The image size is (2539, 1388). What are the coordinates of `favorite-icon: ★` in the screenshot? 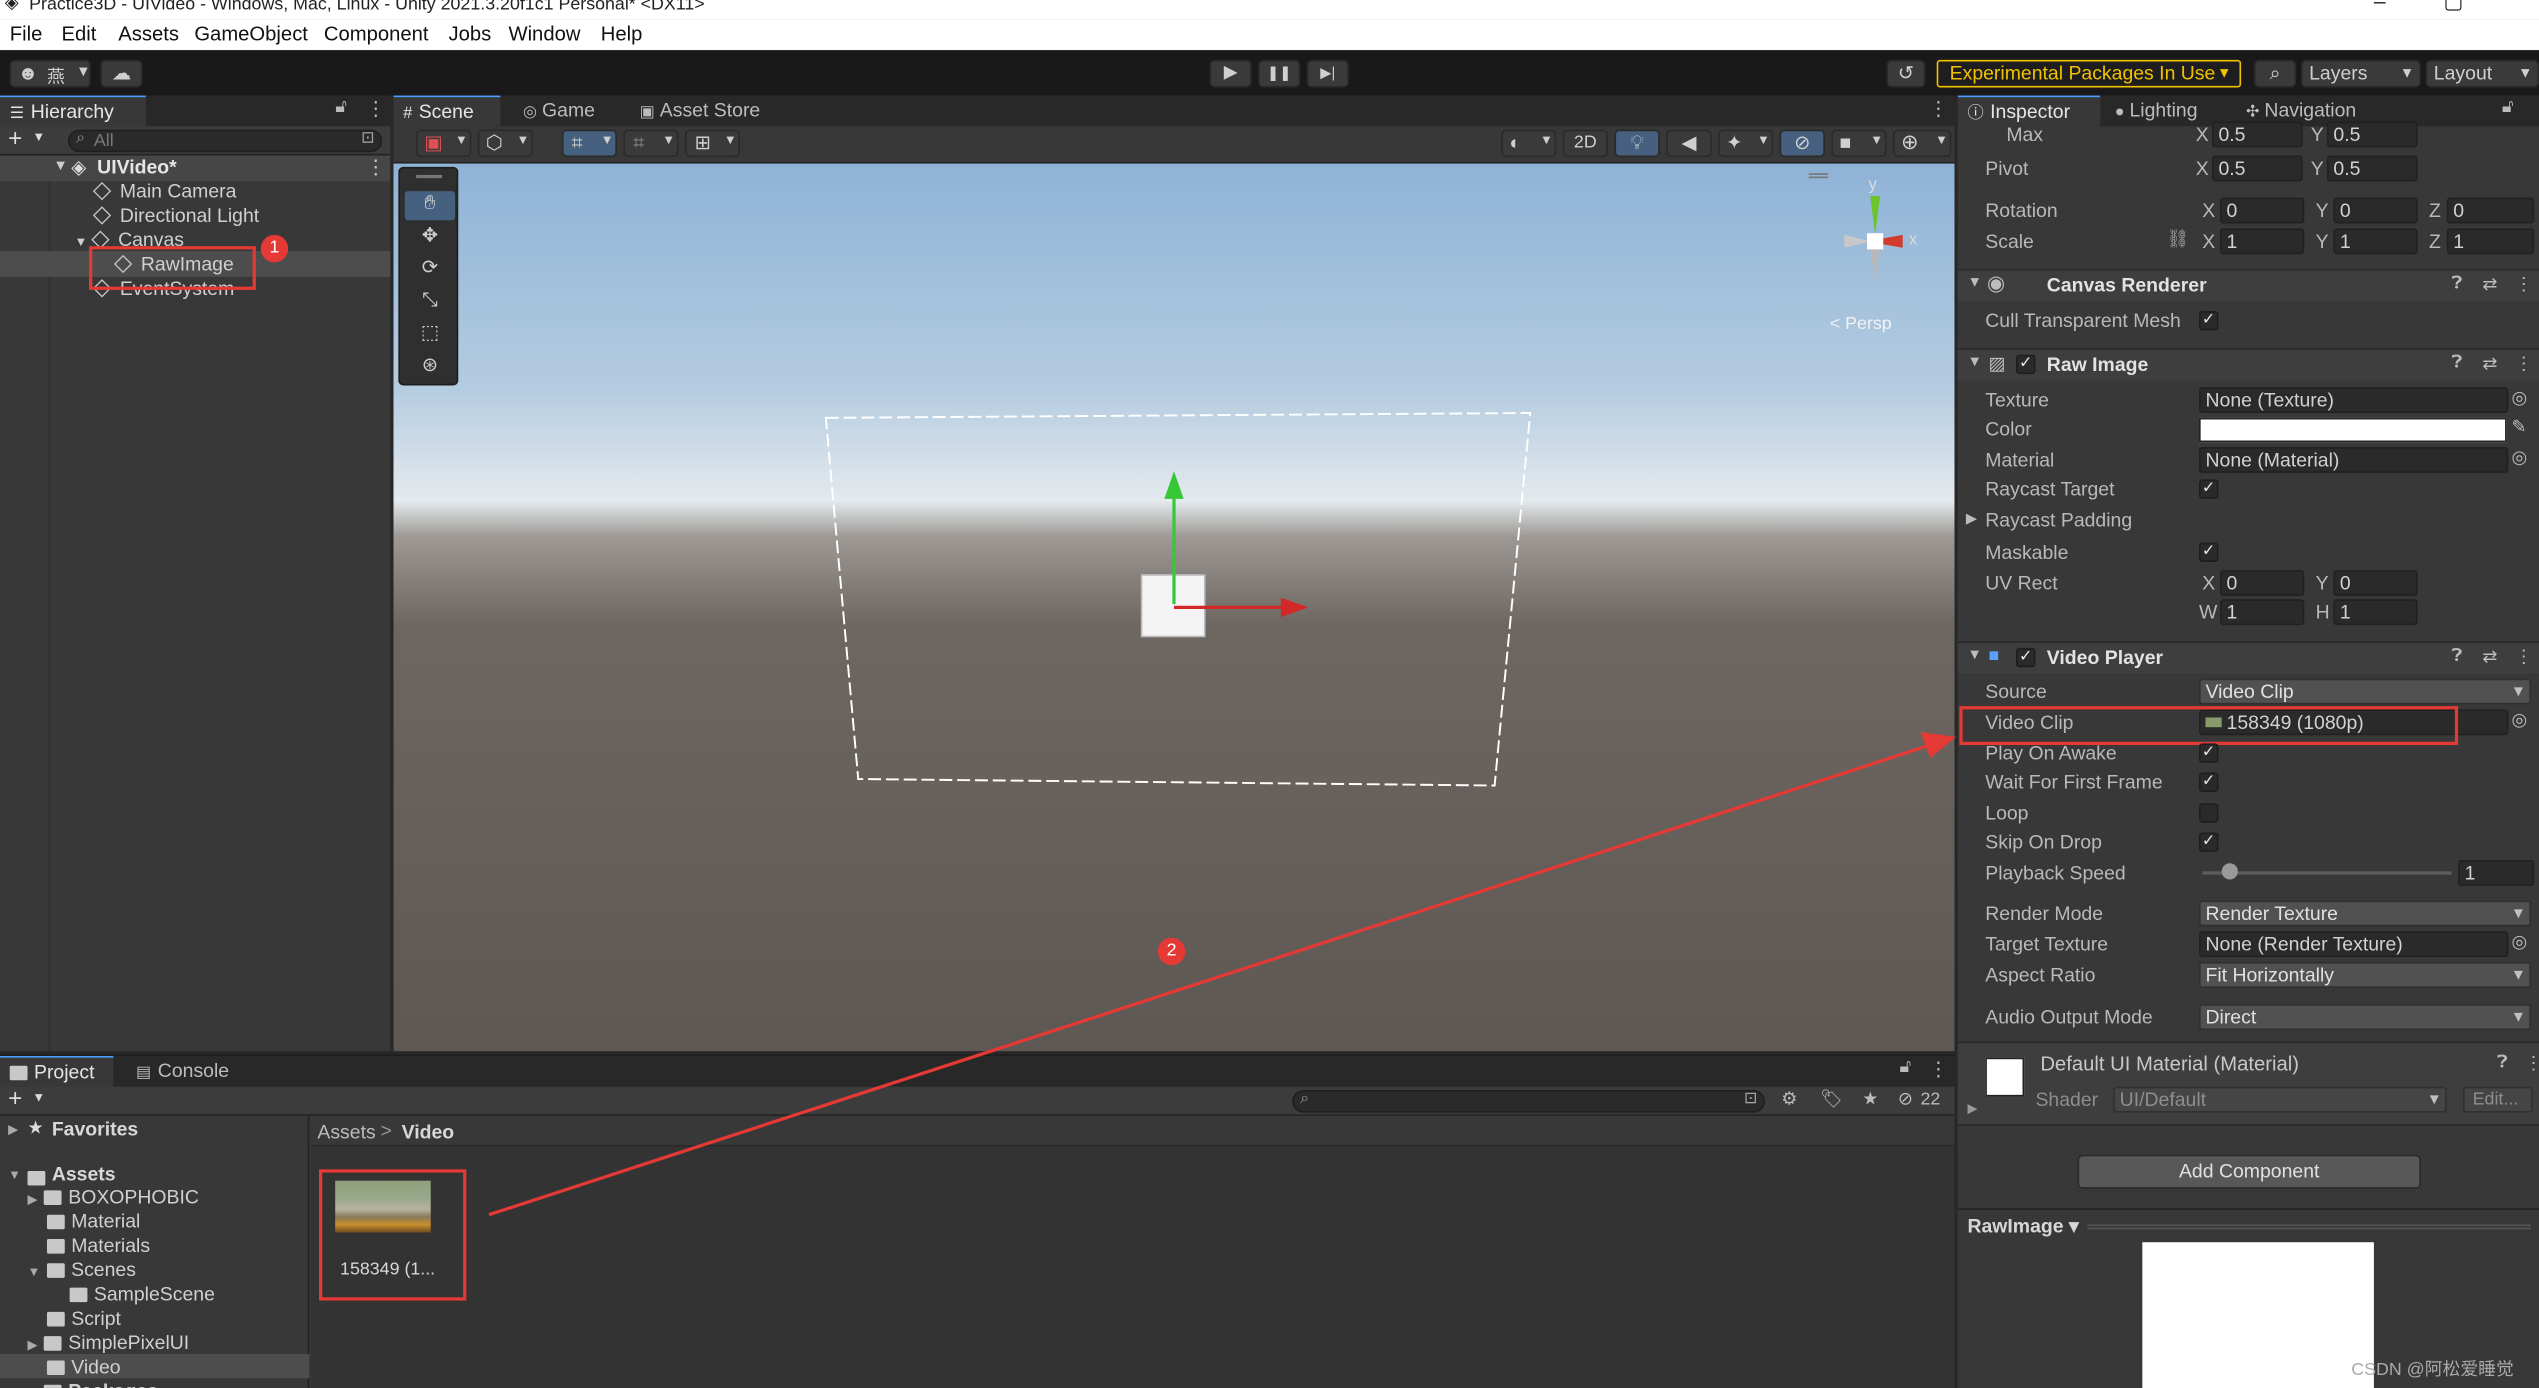 It's located at (1870, 1098).